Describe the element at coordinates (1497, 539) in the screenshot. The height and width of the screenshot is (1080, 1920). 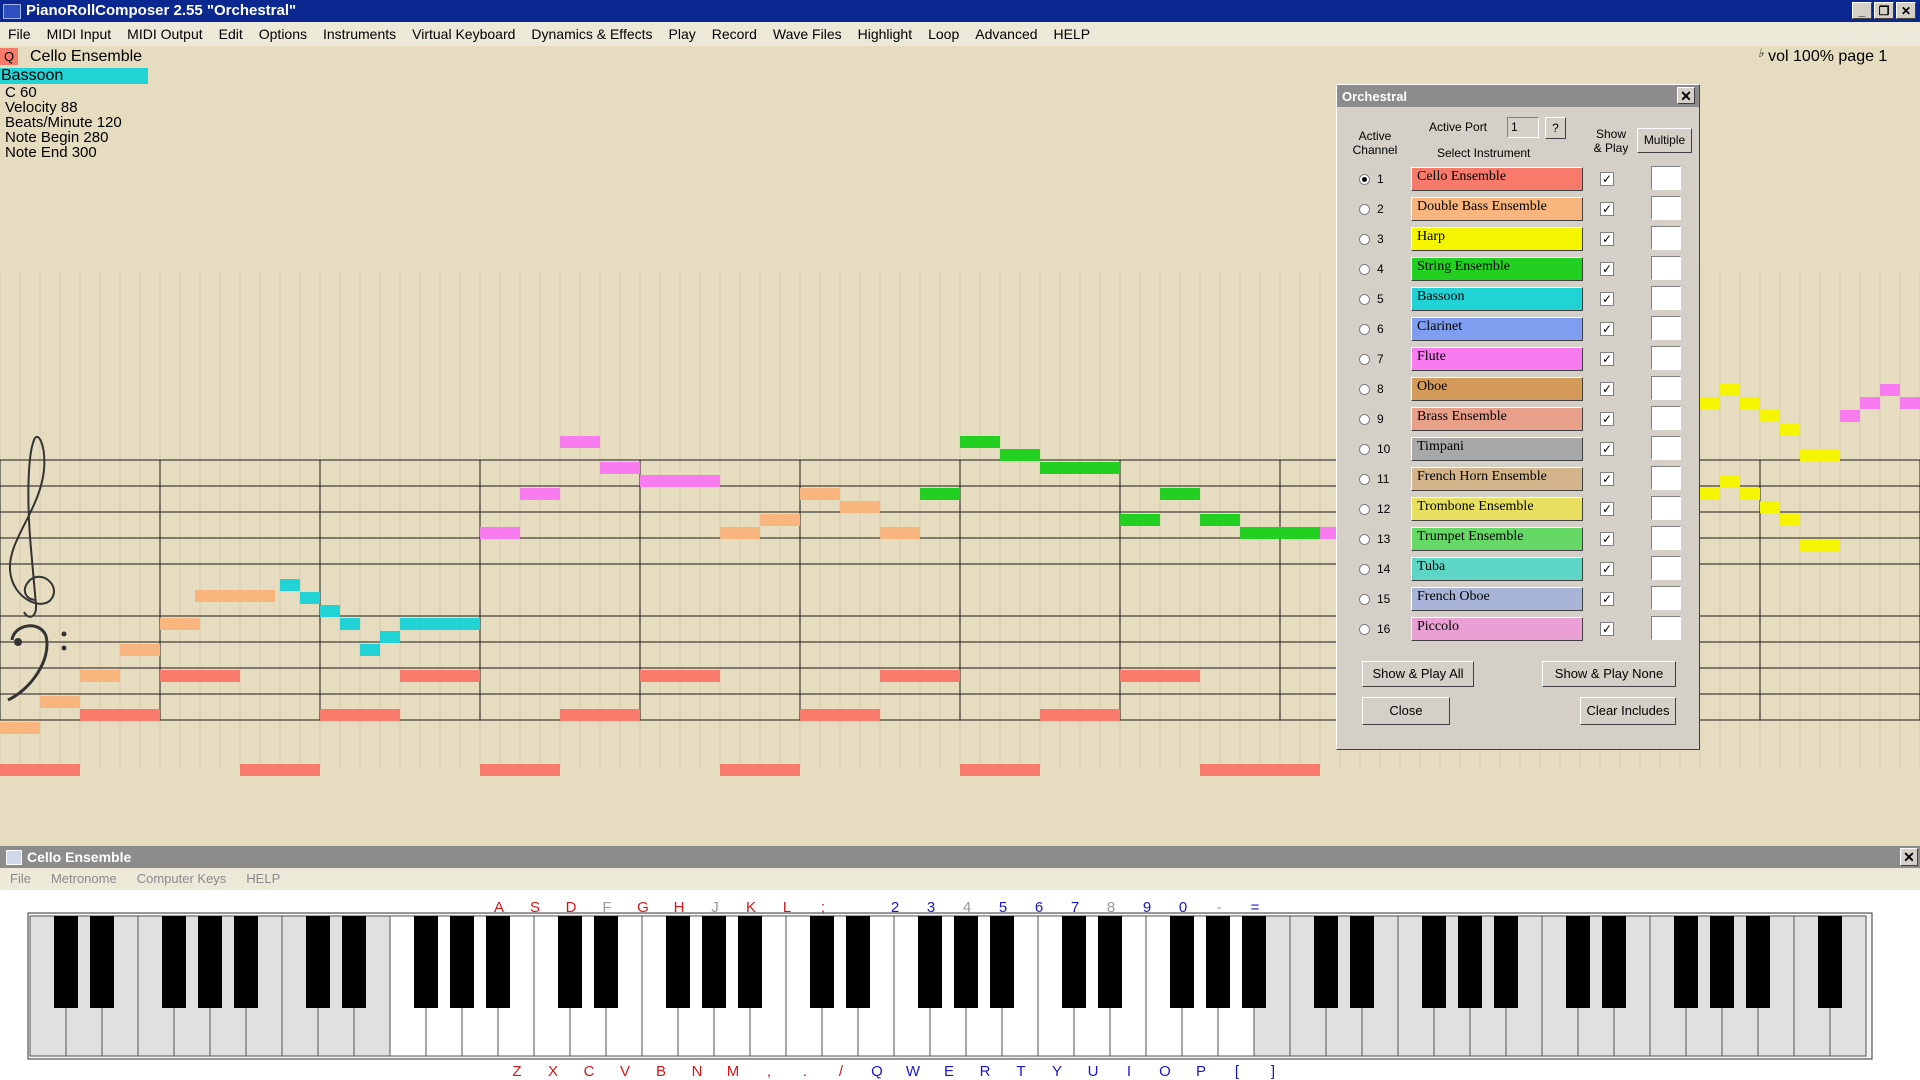
I see `instrument-select-button: Trumpet Ensemble` at that location.